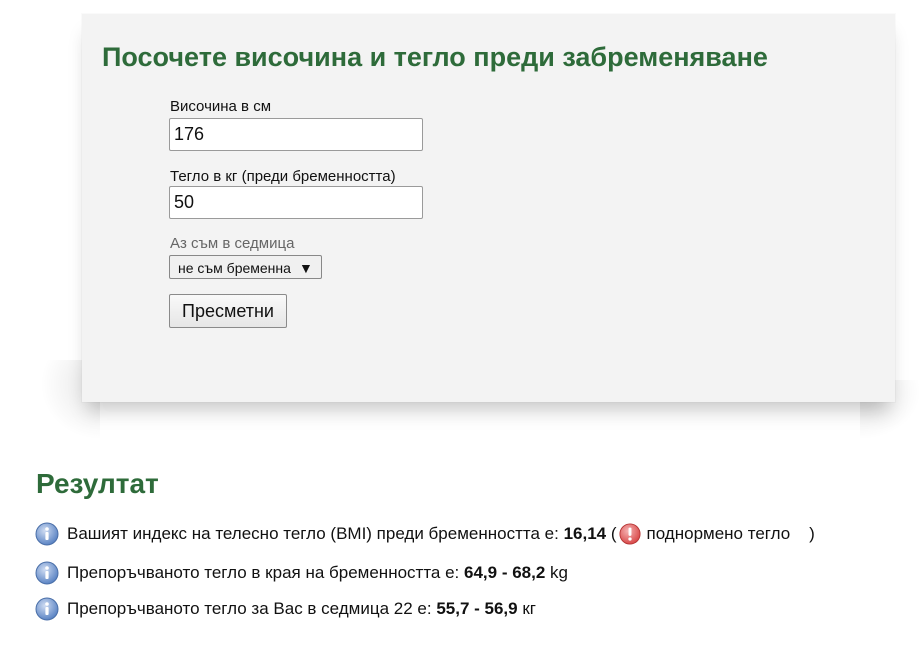 This screenshot has height=670, width=921. I want to click on week-select-value: не съм бременна, so click(234, 268).